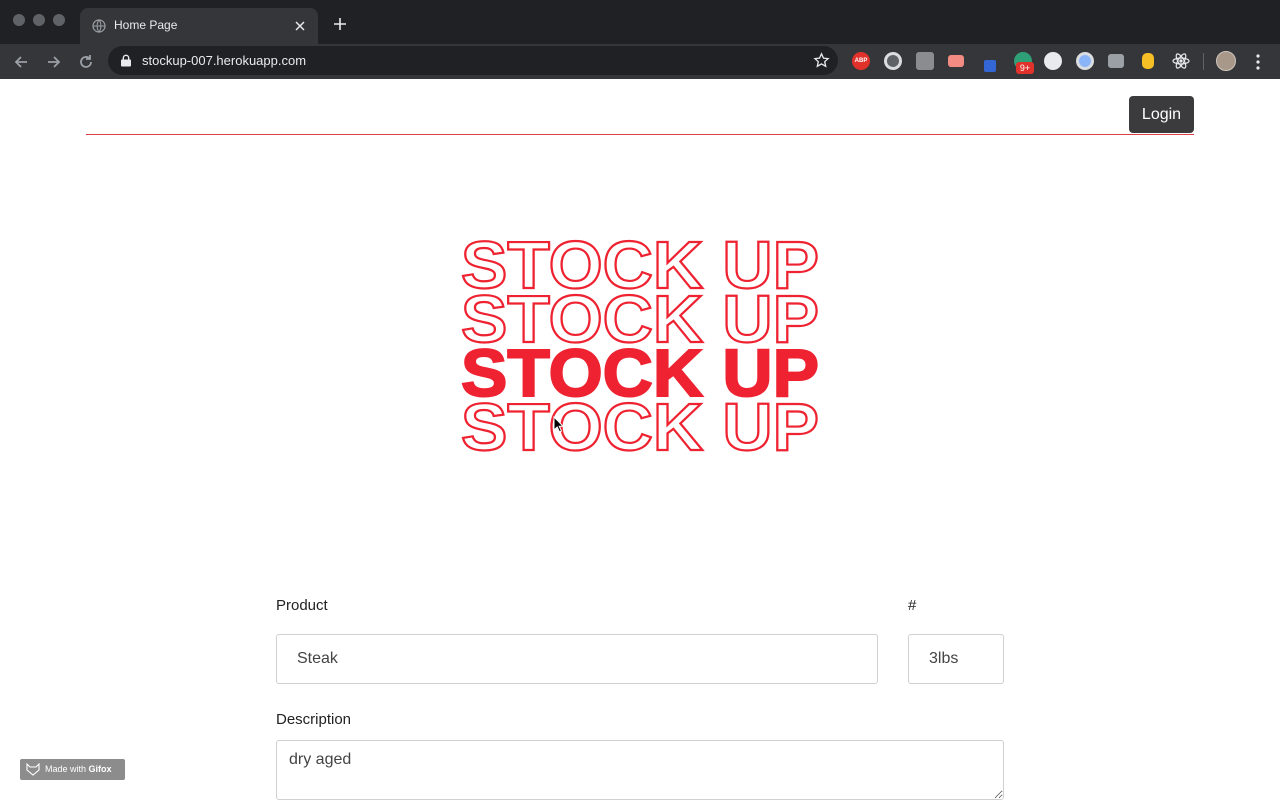 The image size is (1280, 800). What do you see at coordinates (893, 61) in the screenshot?
I see `record-extension-icon` at bounding box center [893, 61].